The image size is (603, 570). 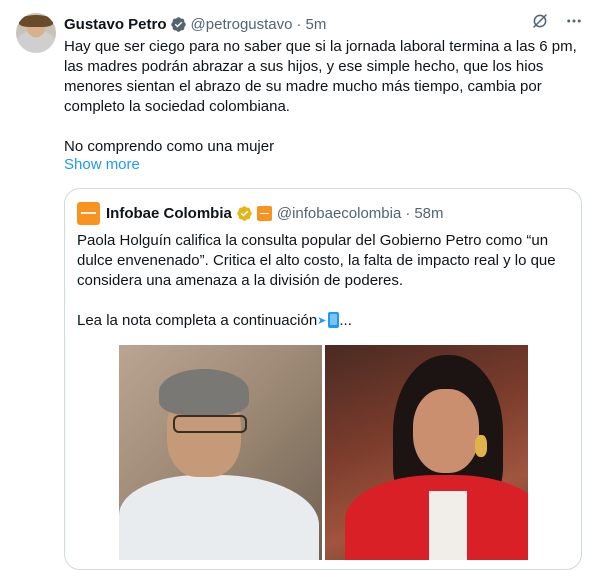 I want to click on author-name: Gustavo Petro, so click(x=115, y=24).